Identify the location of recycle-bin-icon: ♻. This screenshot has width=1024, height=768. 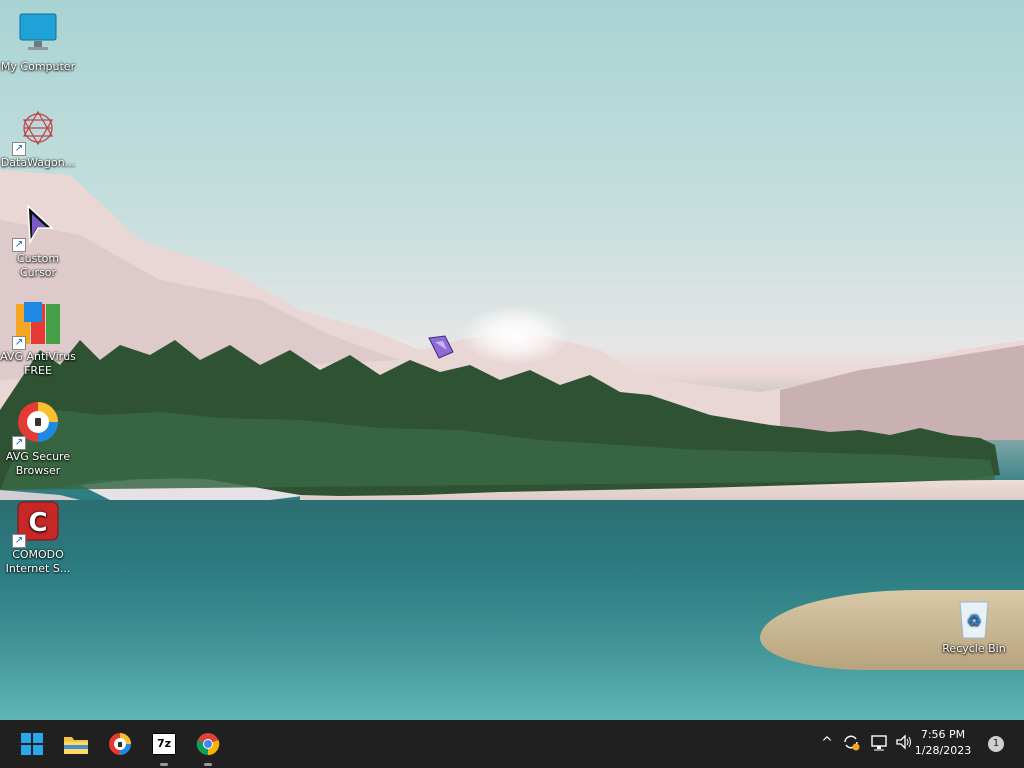
(974, 619).